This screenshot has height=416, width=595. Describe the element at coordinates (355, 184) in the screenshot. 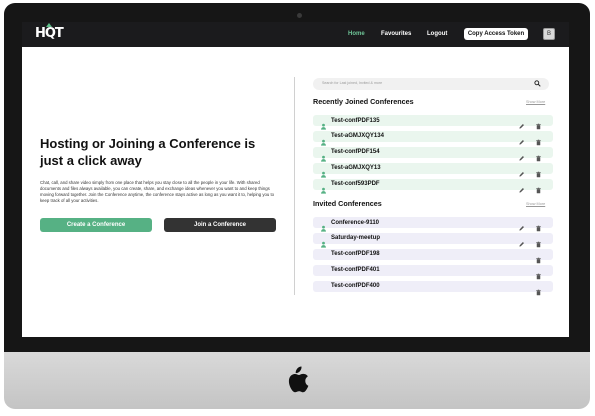

I see `conference-name: Test-conf593PDF` at that location.